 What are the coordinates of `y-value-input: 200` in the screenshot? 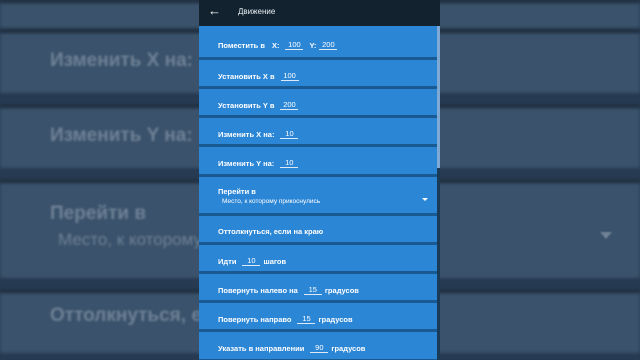 It's located at (328, 45).